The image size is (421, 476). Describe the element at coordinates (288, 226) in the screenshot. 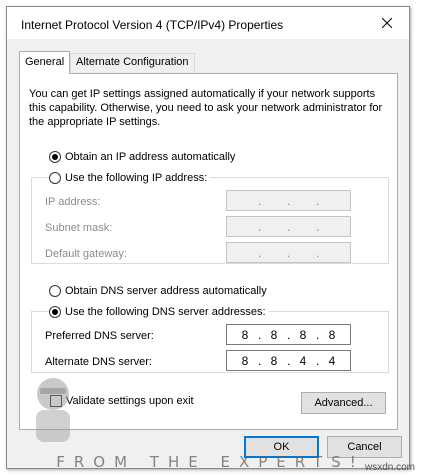

I see `subnet-mask-input: . . .` at that location.